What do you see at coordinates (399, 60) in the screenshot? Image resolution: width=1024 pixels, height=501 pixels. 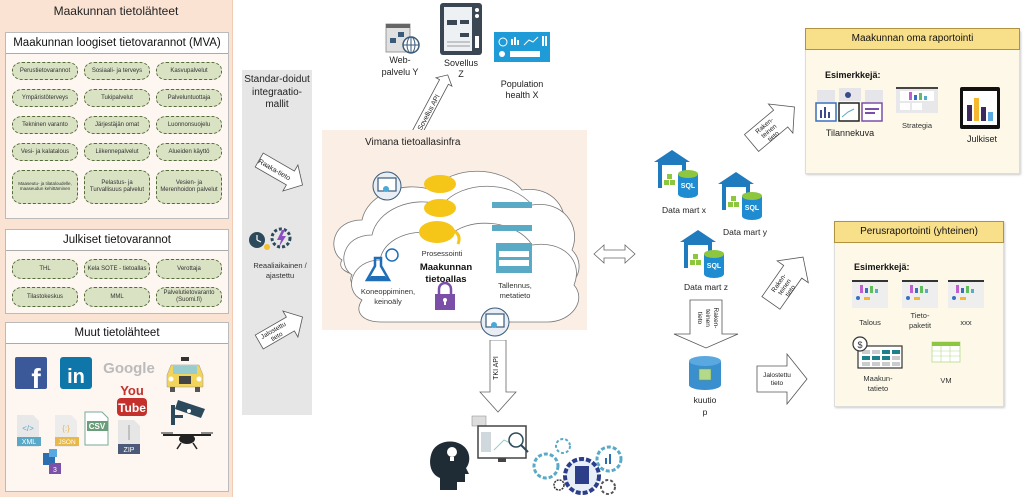 I see `web-service-label-line1: Web-` at bounding box center [399, 60].